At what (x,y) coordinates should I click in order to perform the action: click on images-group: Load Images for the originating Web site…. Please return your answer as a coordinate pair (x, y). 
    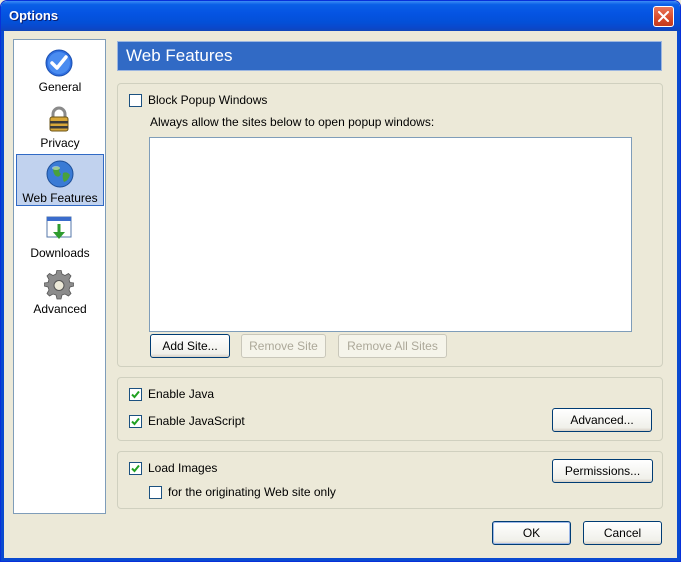
    Looking at the image, I should click on (390, 480).